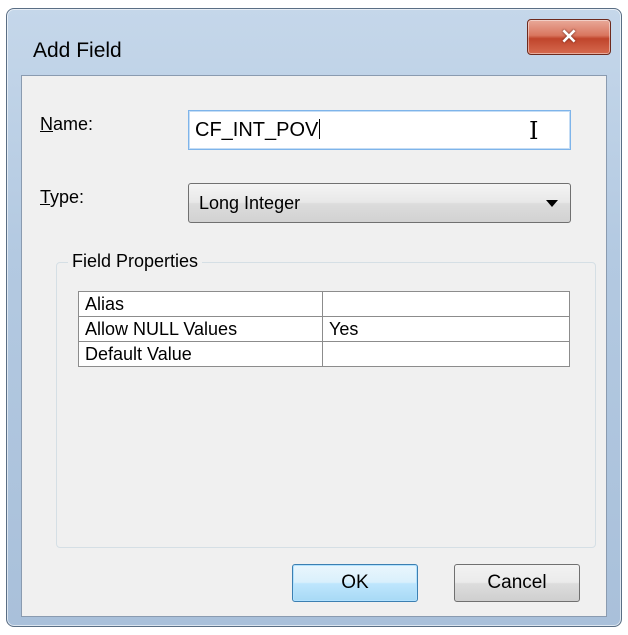 This screenshot has width=628, height=635. Describe the element at coordinates (257, 130) in the screenshot. I see `name-field-value: CF_INT_POV` at that location.